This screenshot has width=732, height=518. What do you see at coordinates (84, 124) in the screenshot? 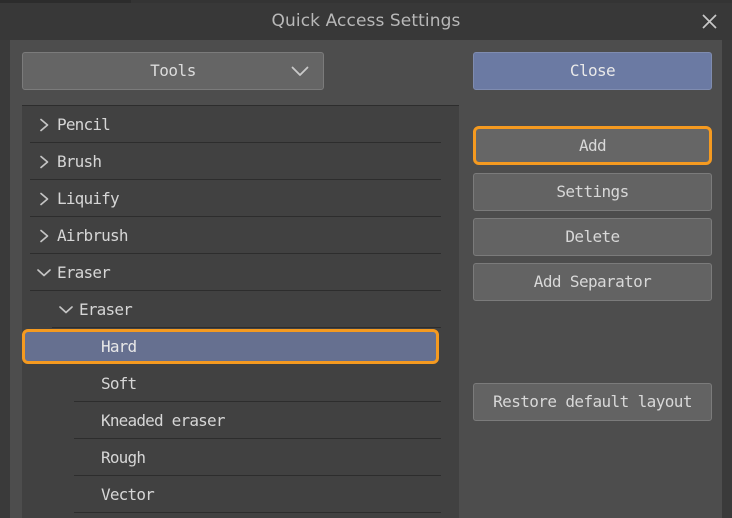
I see `tree-row-label: Pencil` at bounding box center [84, 124].